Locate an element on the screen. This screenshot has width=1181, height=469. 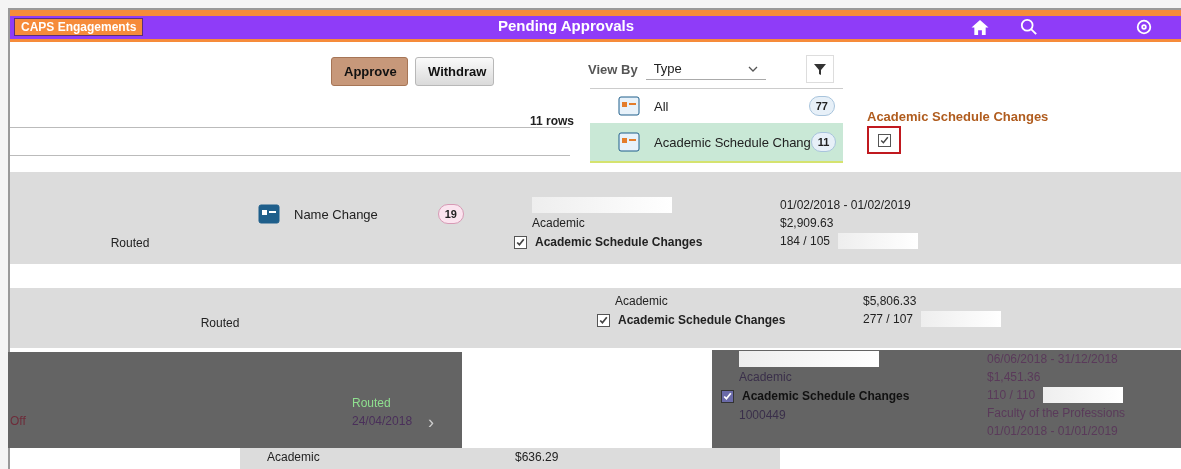
filter-icon is located at coordinates (819, 69).